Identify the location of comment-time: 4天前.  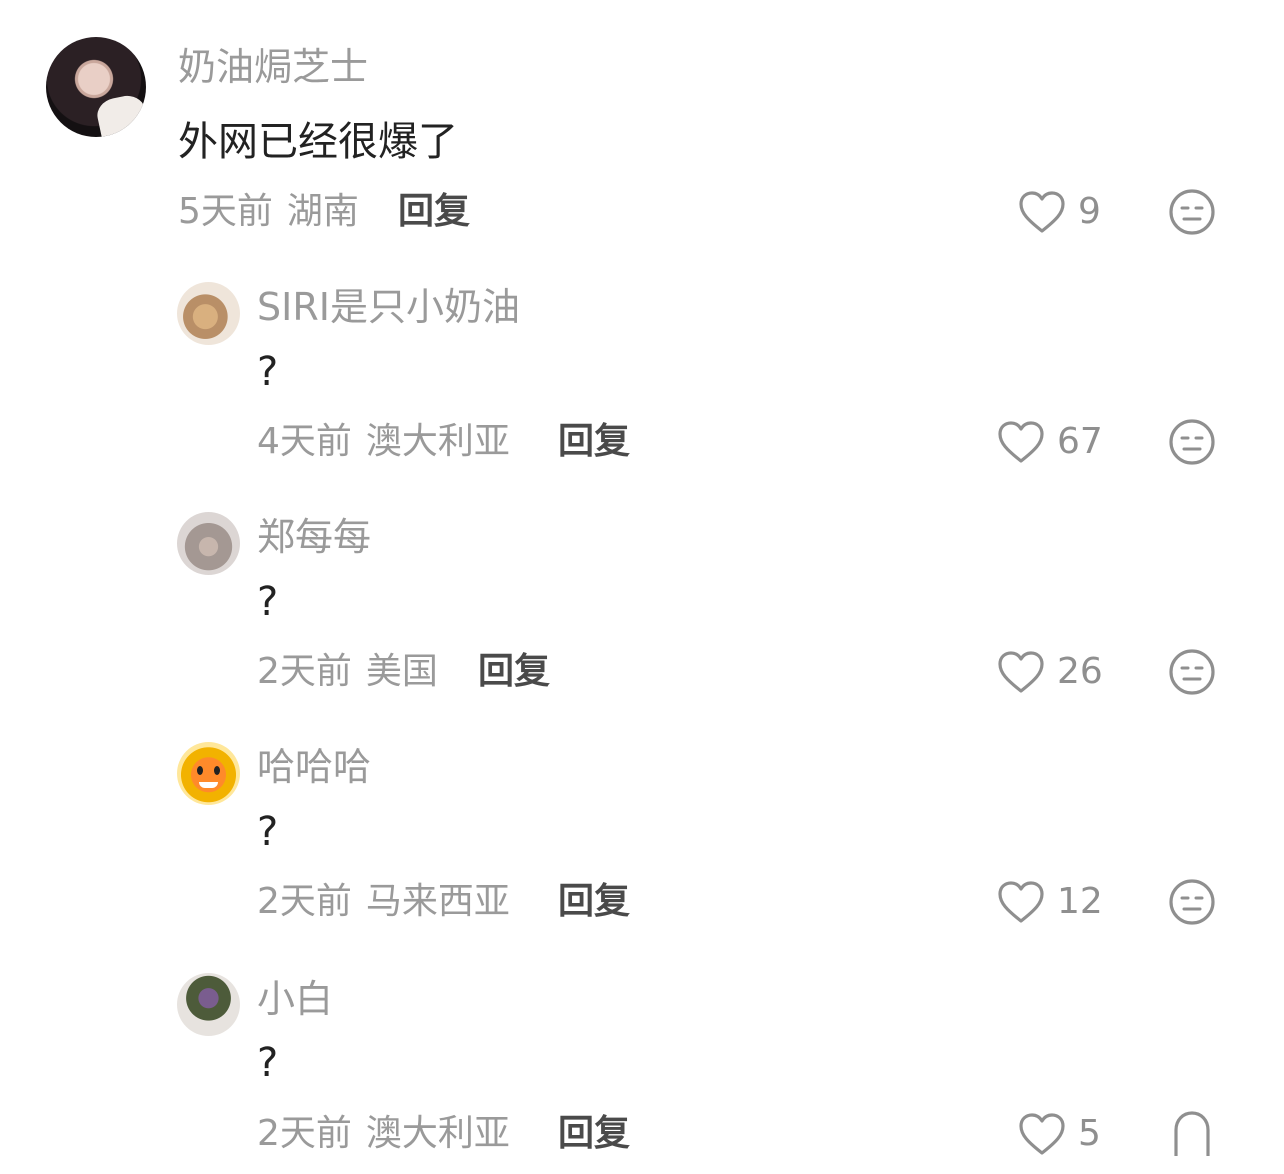
(304, 441).